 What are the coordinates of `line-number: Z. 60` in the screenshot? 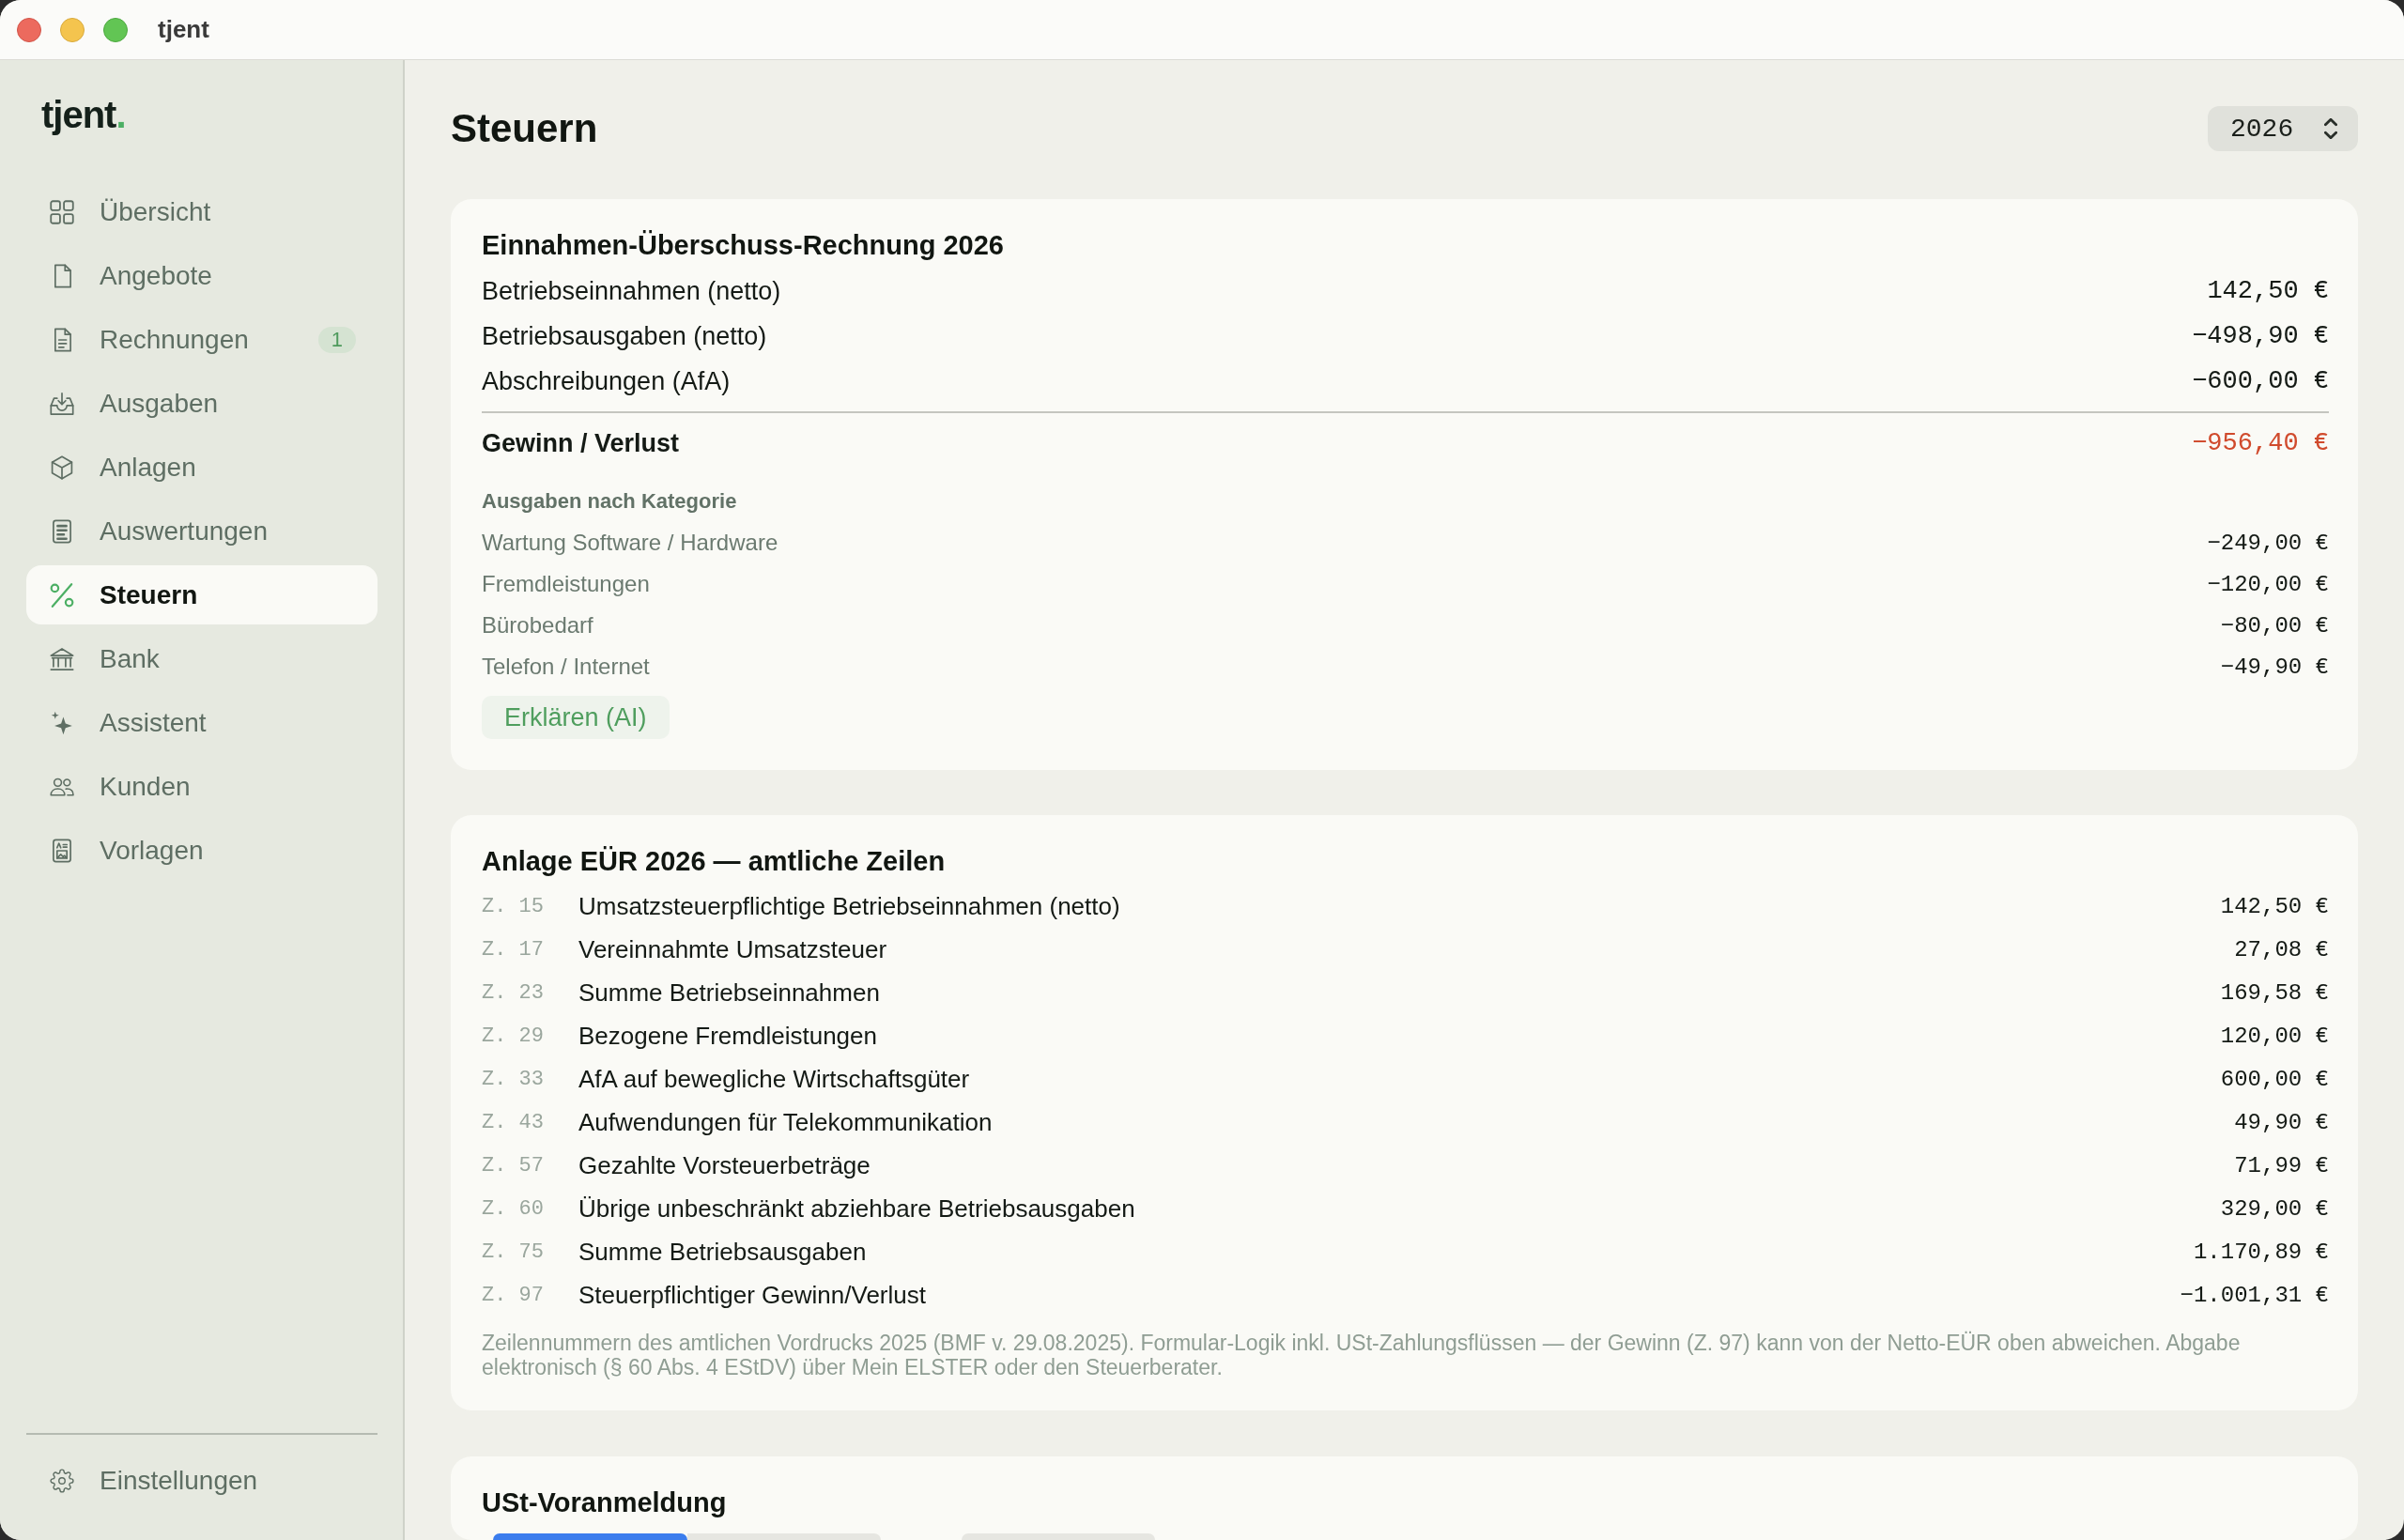 It's located at (513, 1208).